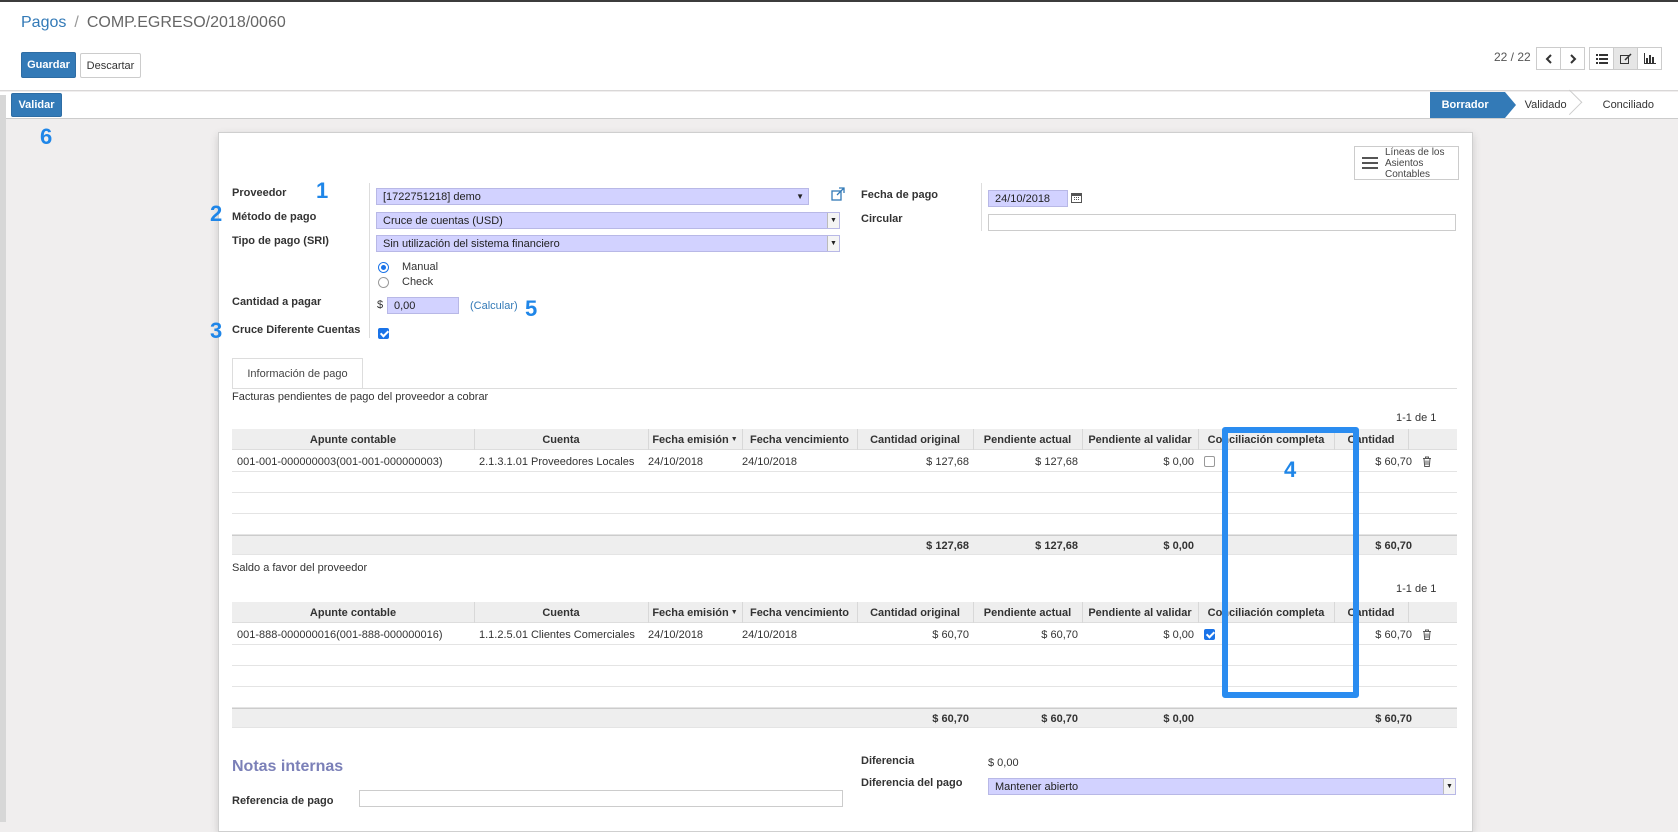 The image size is (1678, 832). What do you see at coordinates (1416, 418) in the screenshot?
I see `table1-pager: 1-1 de 1` at bounding box center [1416, 418].